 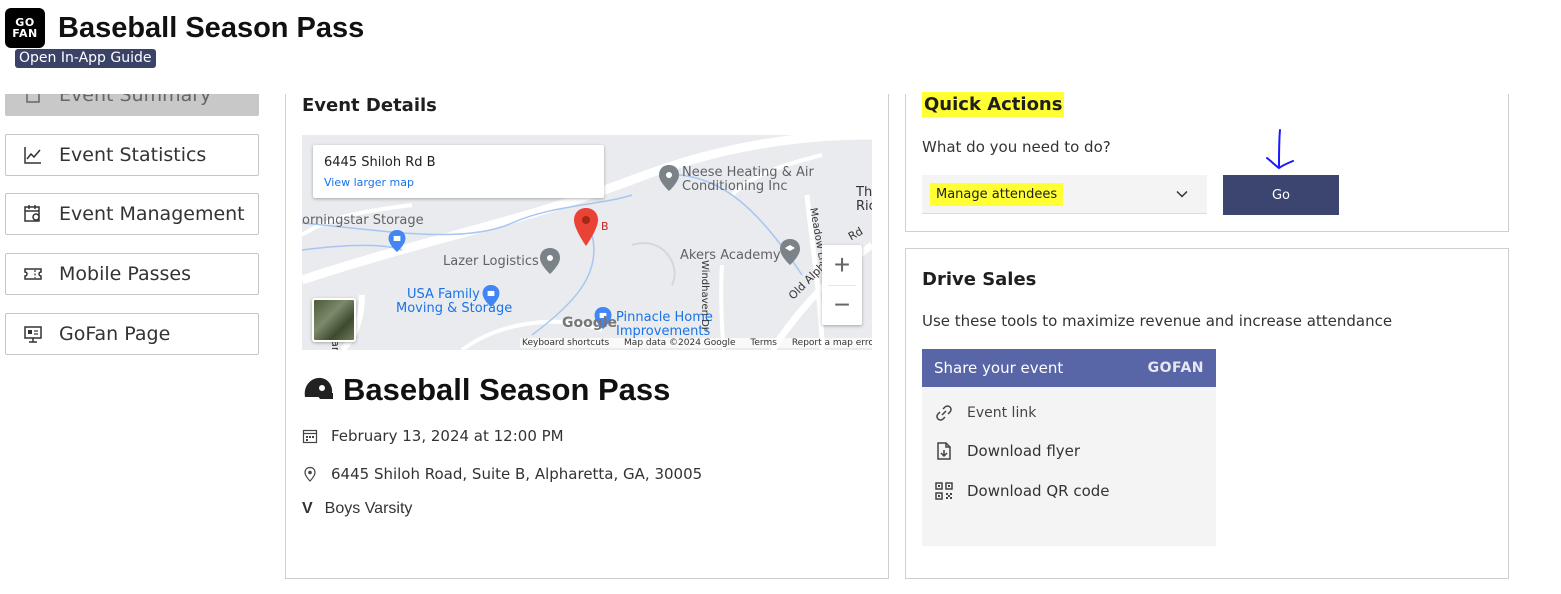 I want to click on line-chart-icon, so click(x=33, y=155).